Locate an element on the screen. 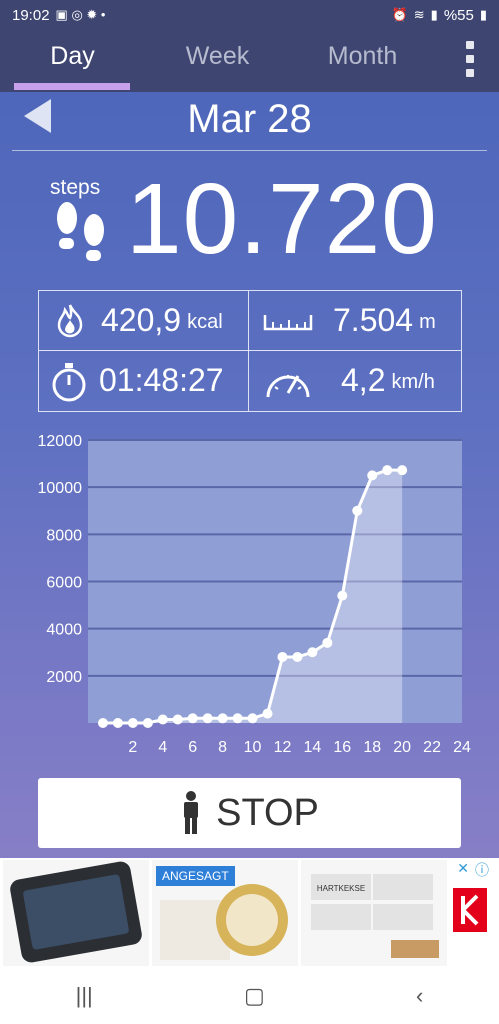 This screenshot has width=499, height=1024. tab-week-label: Week is located at coordinates (217, 56).